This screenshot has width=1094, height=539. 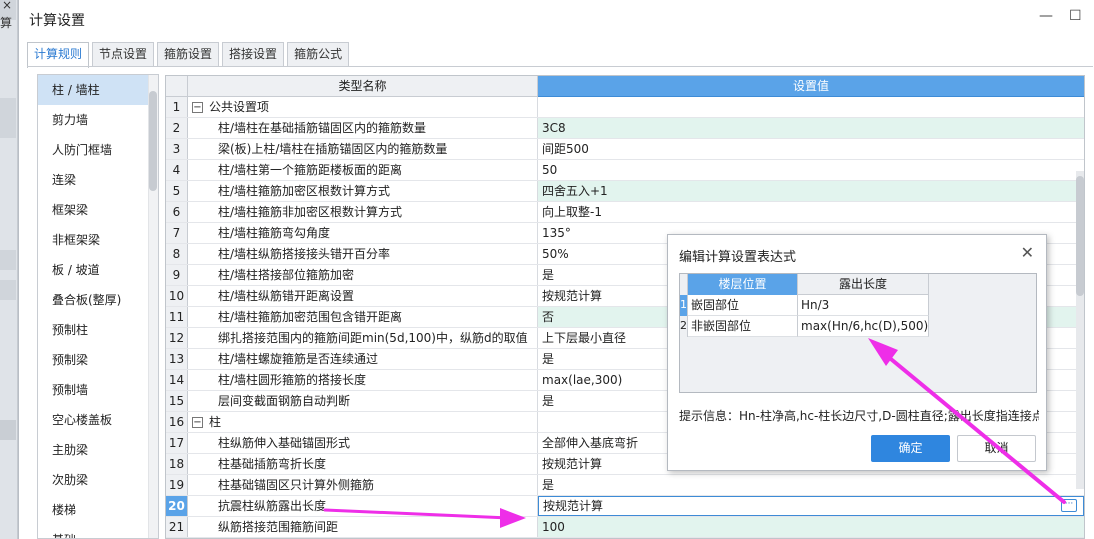 What do you see at coordinates (863, 305) in the screenshot?
I see `exposed-length-cell: Hn/3` at bounding box center [863, 305].